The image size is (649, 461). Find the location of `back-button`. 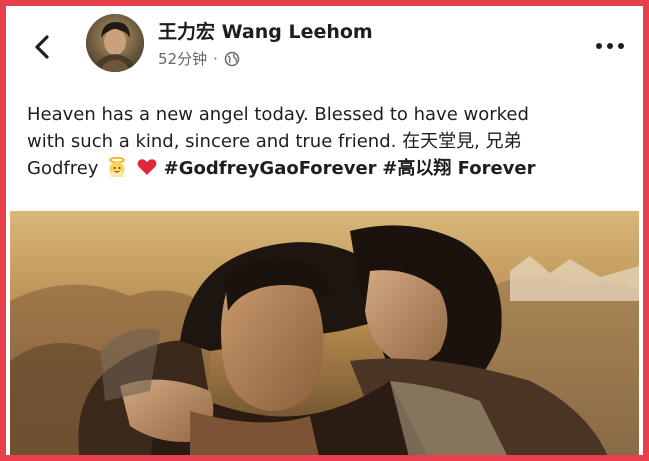

back-button is located at coordinates (43, 47).